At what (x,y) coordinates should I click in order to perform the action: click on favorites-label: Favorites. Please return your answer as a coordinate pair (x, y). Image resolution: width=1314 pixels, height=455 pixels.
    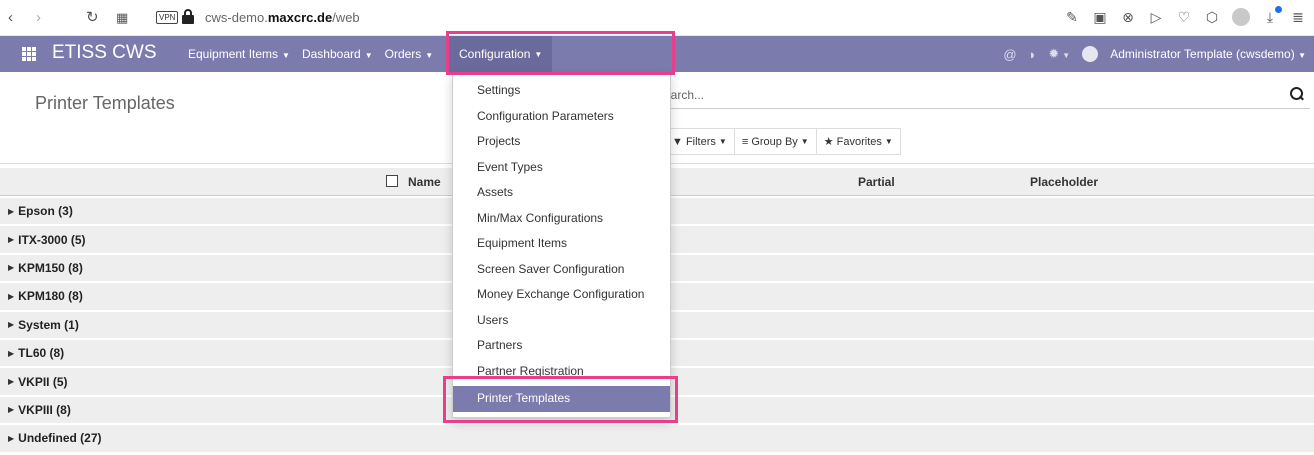
    Looking at the image, I should click on (859, 141).